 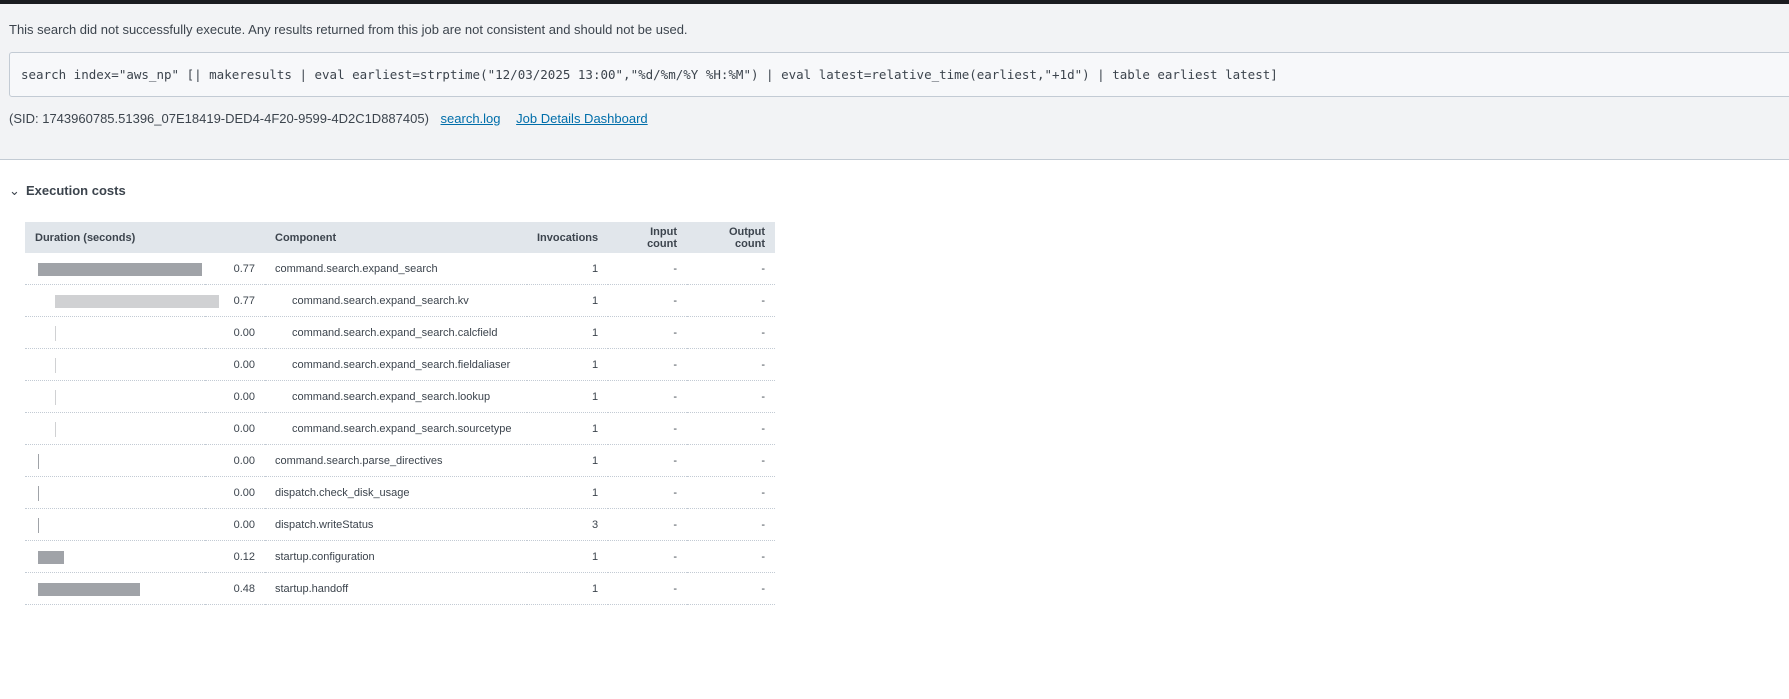 I want to click on component-name: command.search.expand_search.lookup, so click(x=396, y=396).